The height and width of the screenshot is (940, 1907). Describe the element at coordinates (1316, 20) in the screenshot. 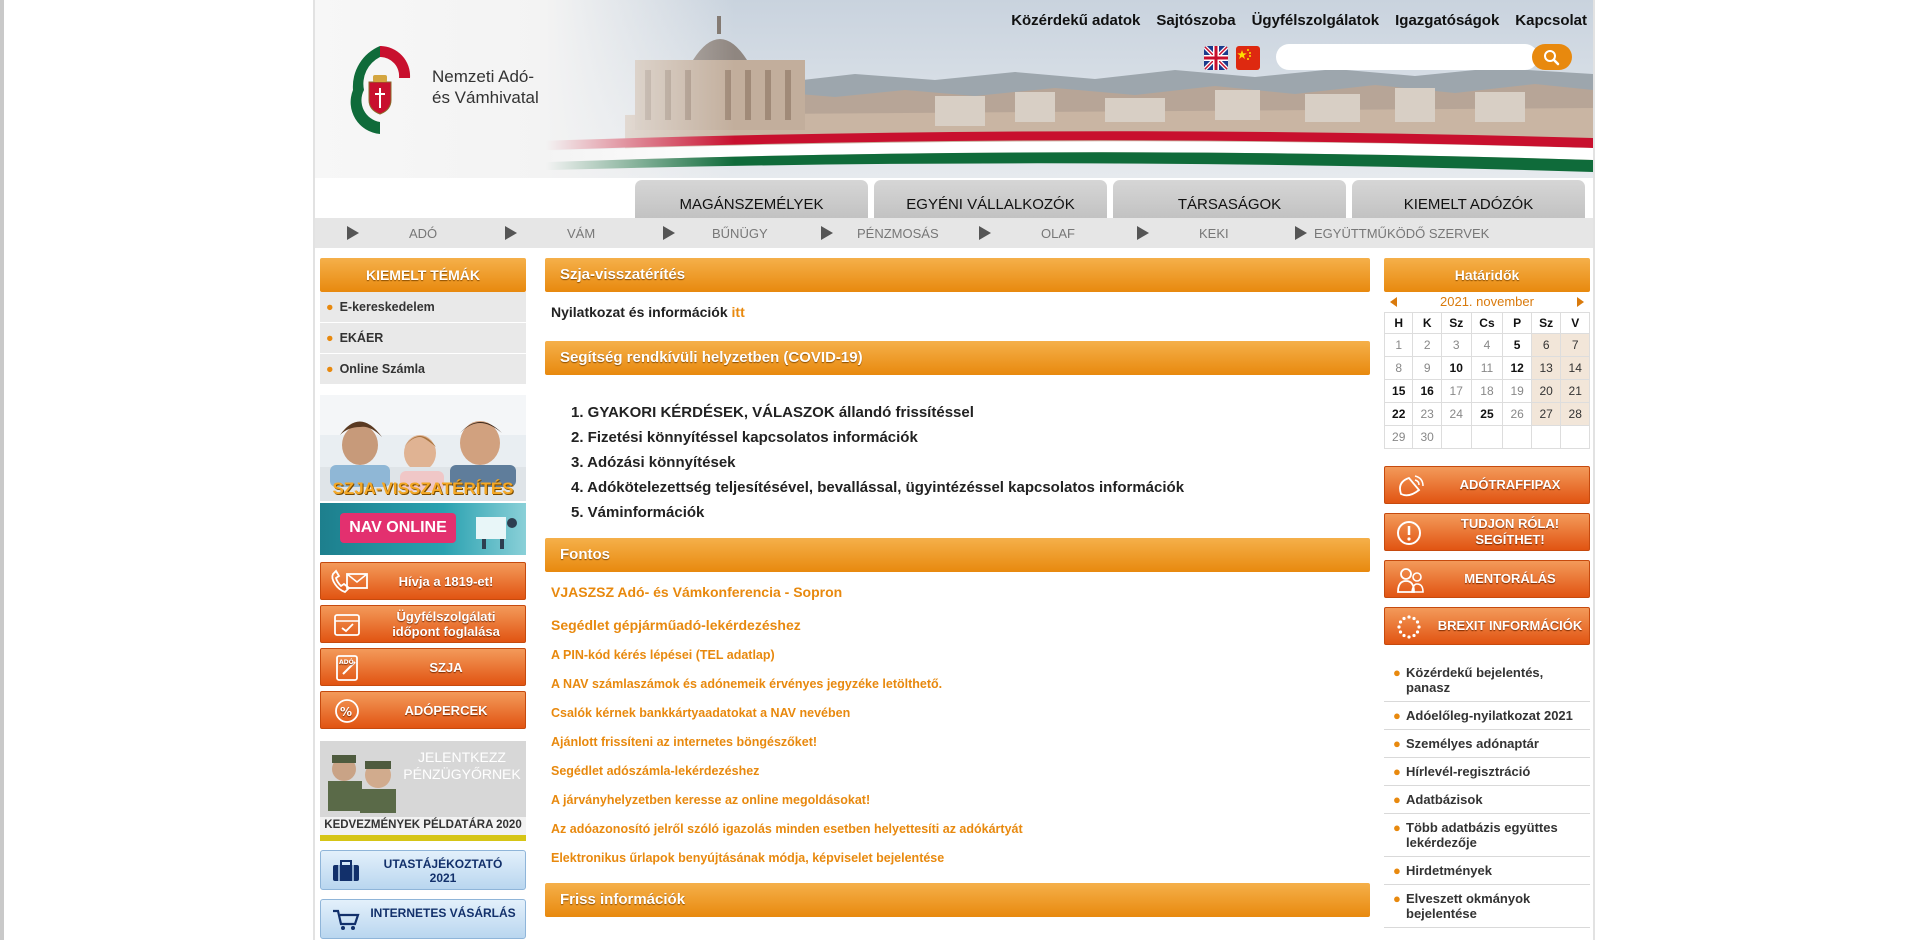

I see `top-link-ugyfelszolgalatok: Ügyfélszolgálatok` at that location.